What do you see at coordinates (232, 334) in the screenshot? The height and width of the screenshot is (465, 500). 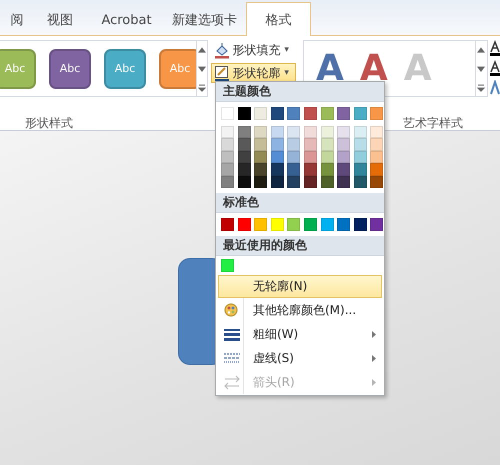 I see `line-weight-icon` at bounding box center [232, 334].